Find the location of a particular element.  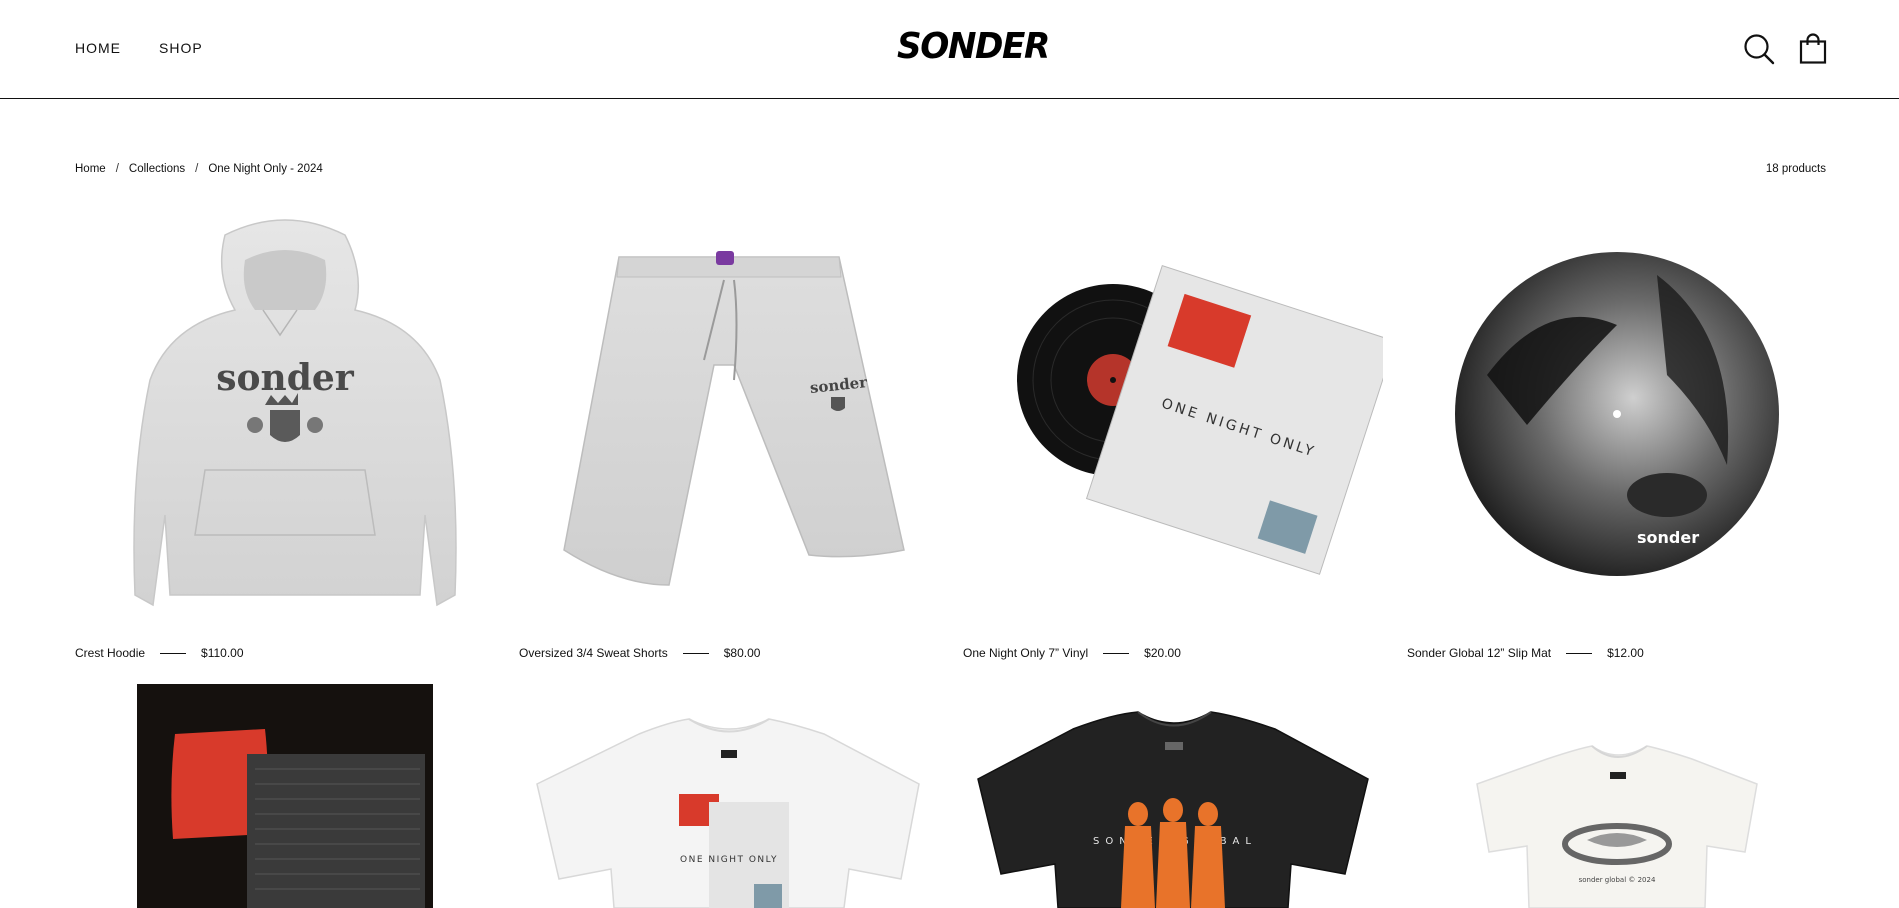

main-nav: HOME SHOP is located at coordinates (139, 48).